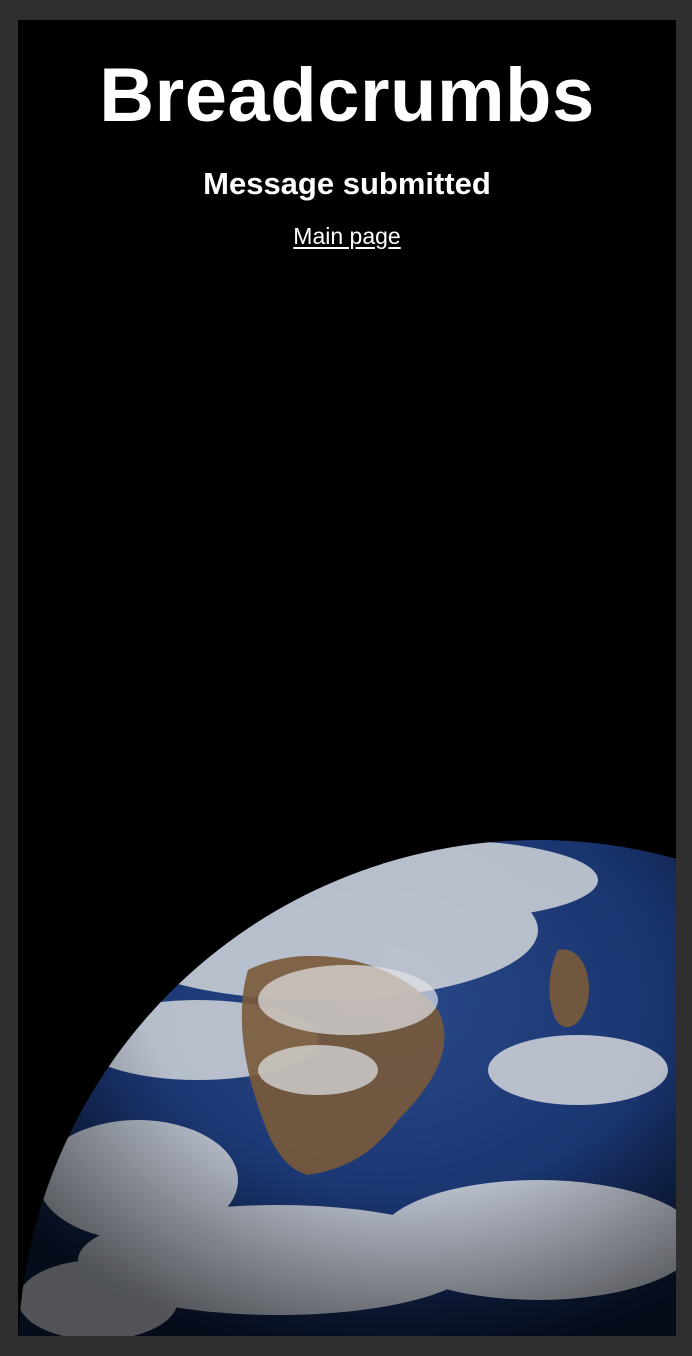 This screenshot has width=692, height=1356. Describe the element at coordinates (347, 183) in the screenshot. I see `status-message: Message submitted` at that location.